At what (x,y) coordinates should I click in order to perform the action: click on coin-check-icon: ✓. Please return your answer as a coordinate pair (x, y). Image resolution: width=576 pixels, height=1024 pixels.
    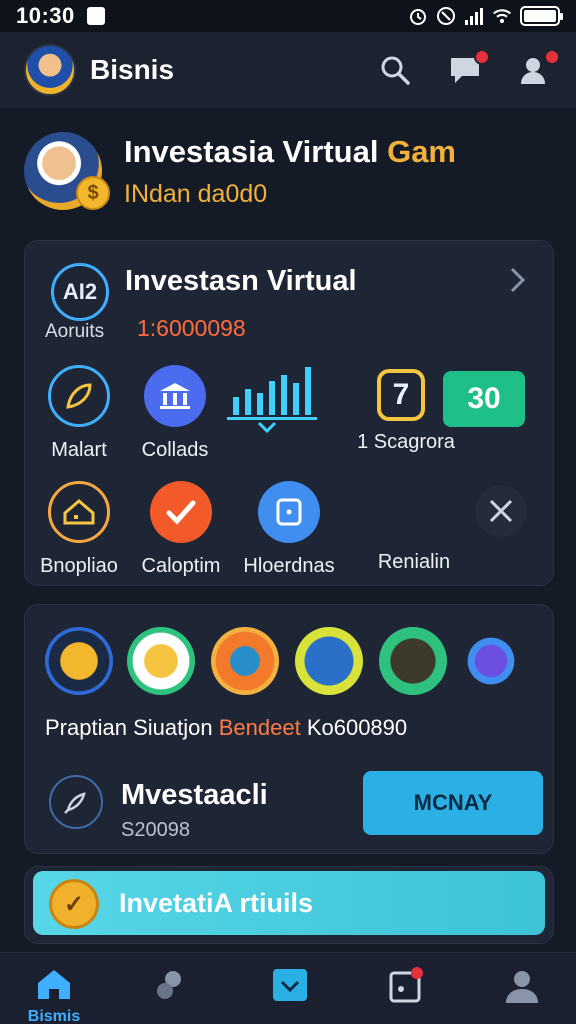
    Looking at the image, I should click on (74, 904).